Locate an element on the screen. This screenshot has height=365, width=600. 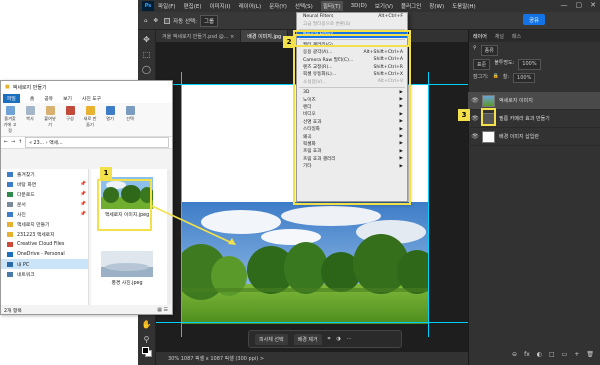
more-options-button: ··· is located at coordinates (349, 339).